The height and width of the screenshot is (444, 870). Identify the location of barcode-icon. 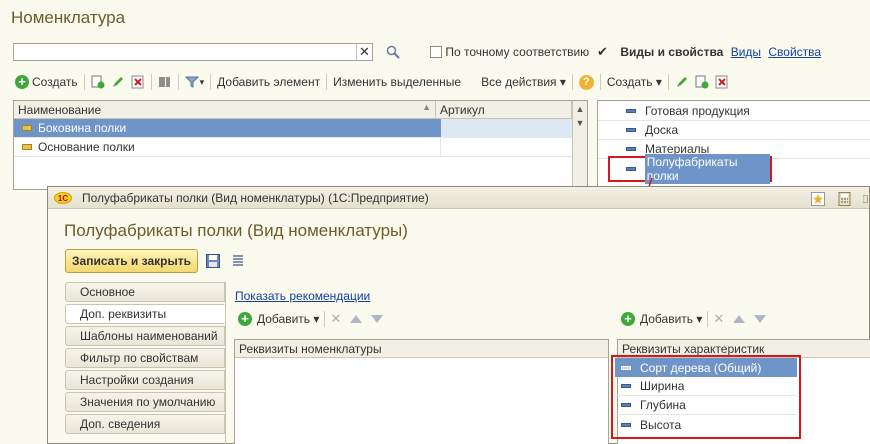
(165, 82).